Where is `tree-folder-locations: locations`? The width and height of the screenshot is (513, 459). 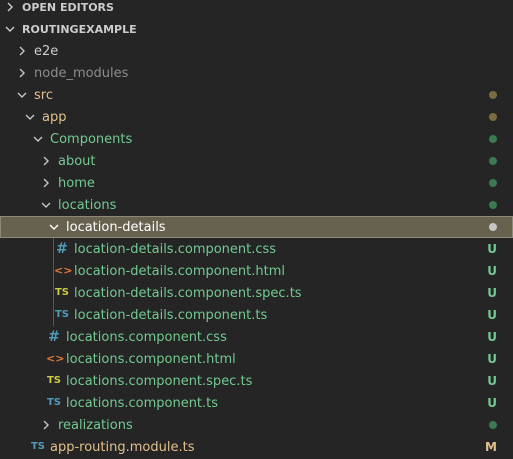
tree-folder-locations: locations is located at coordinates (256, 205).